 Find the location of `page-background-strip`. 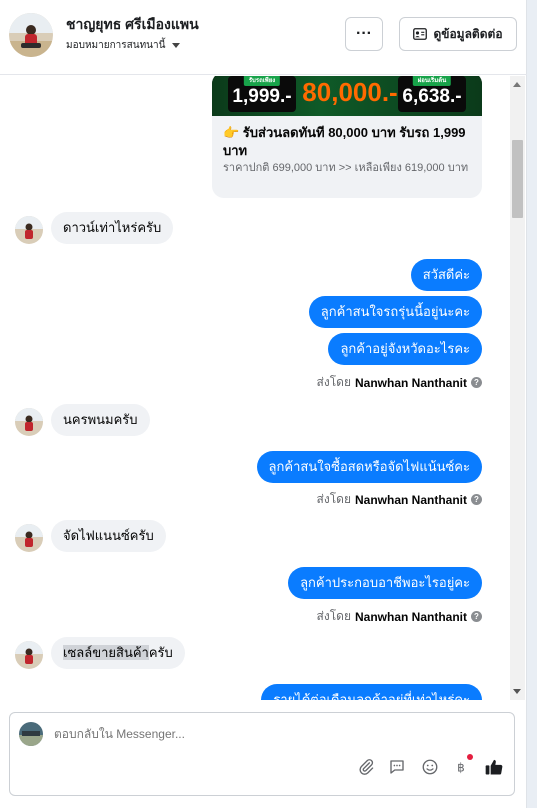

page-background-strip is located at coordinates (532, 404).